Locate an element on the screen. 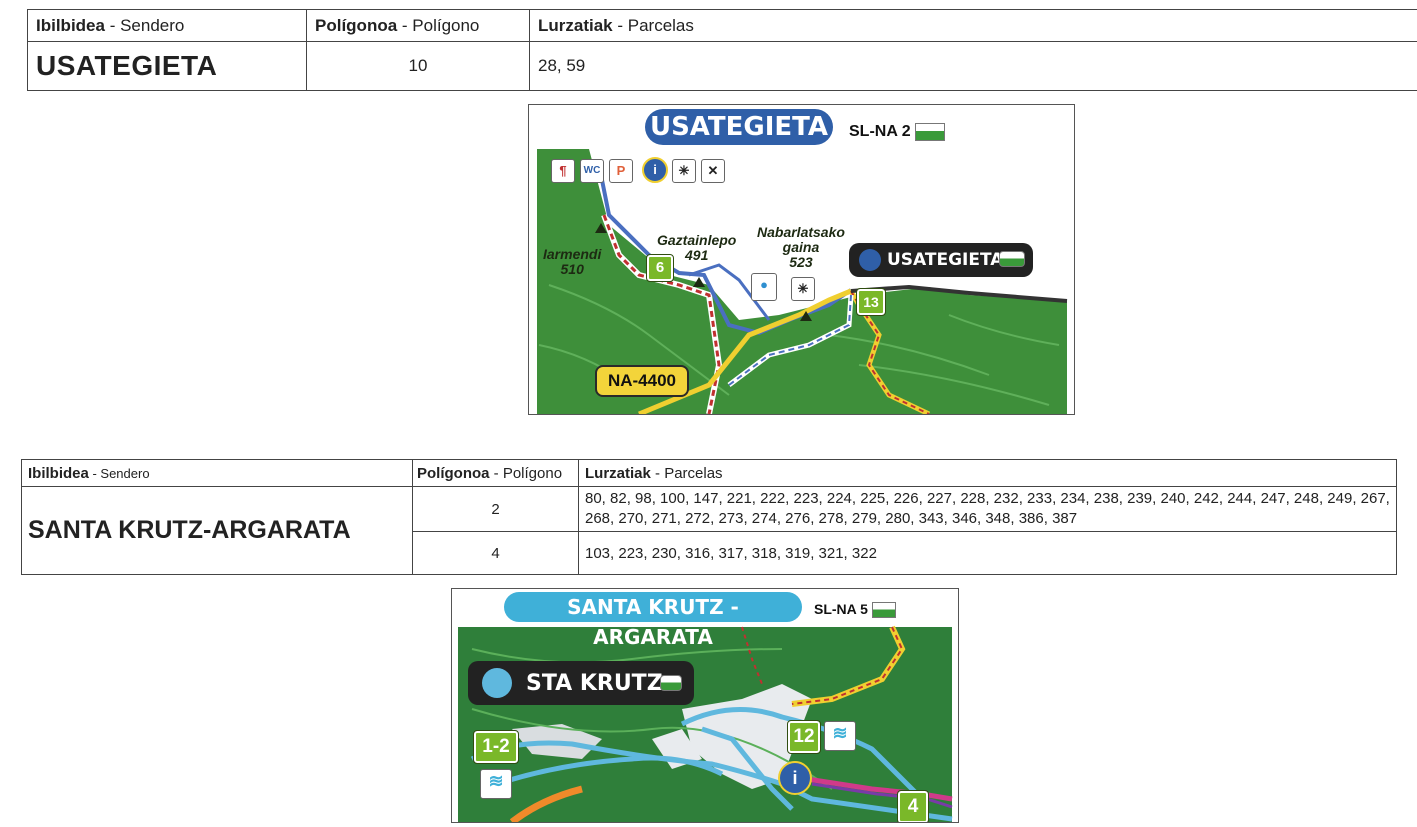 The width and height of the screenshot is (1417, 827). parcelas-value: 28, 59 is located at coordinates (973, 66).